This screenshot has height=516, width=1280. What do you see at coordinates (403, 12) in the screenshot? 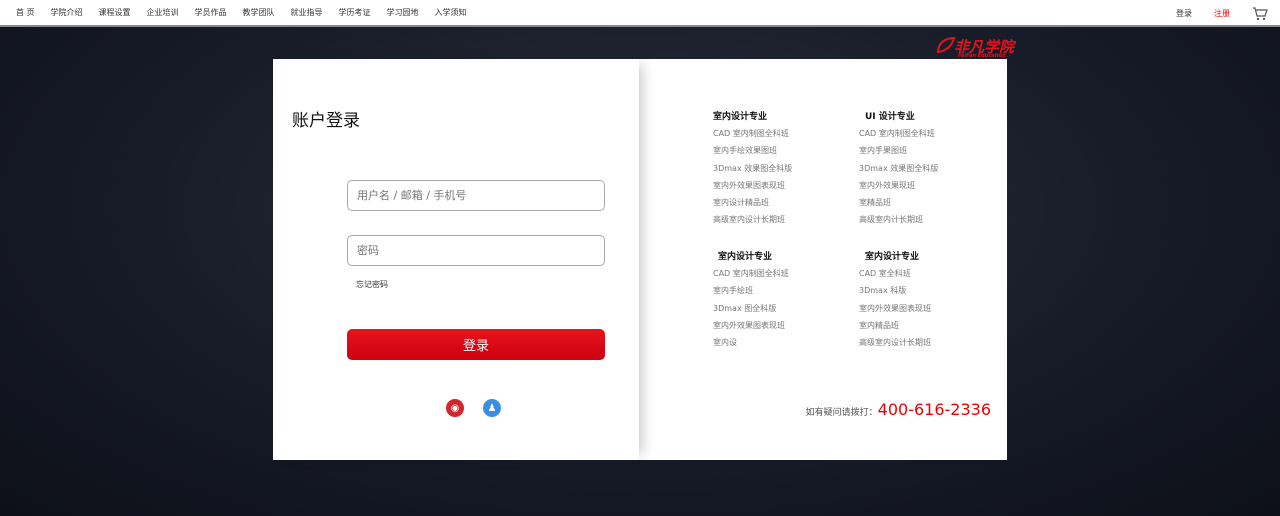
I see `nav-learning: 学习园地` at bounding box center [403, 12].